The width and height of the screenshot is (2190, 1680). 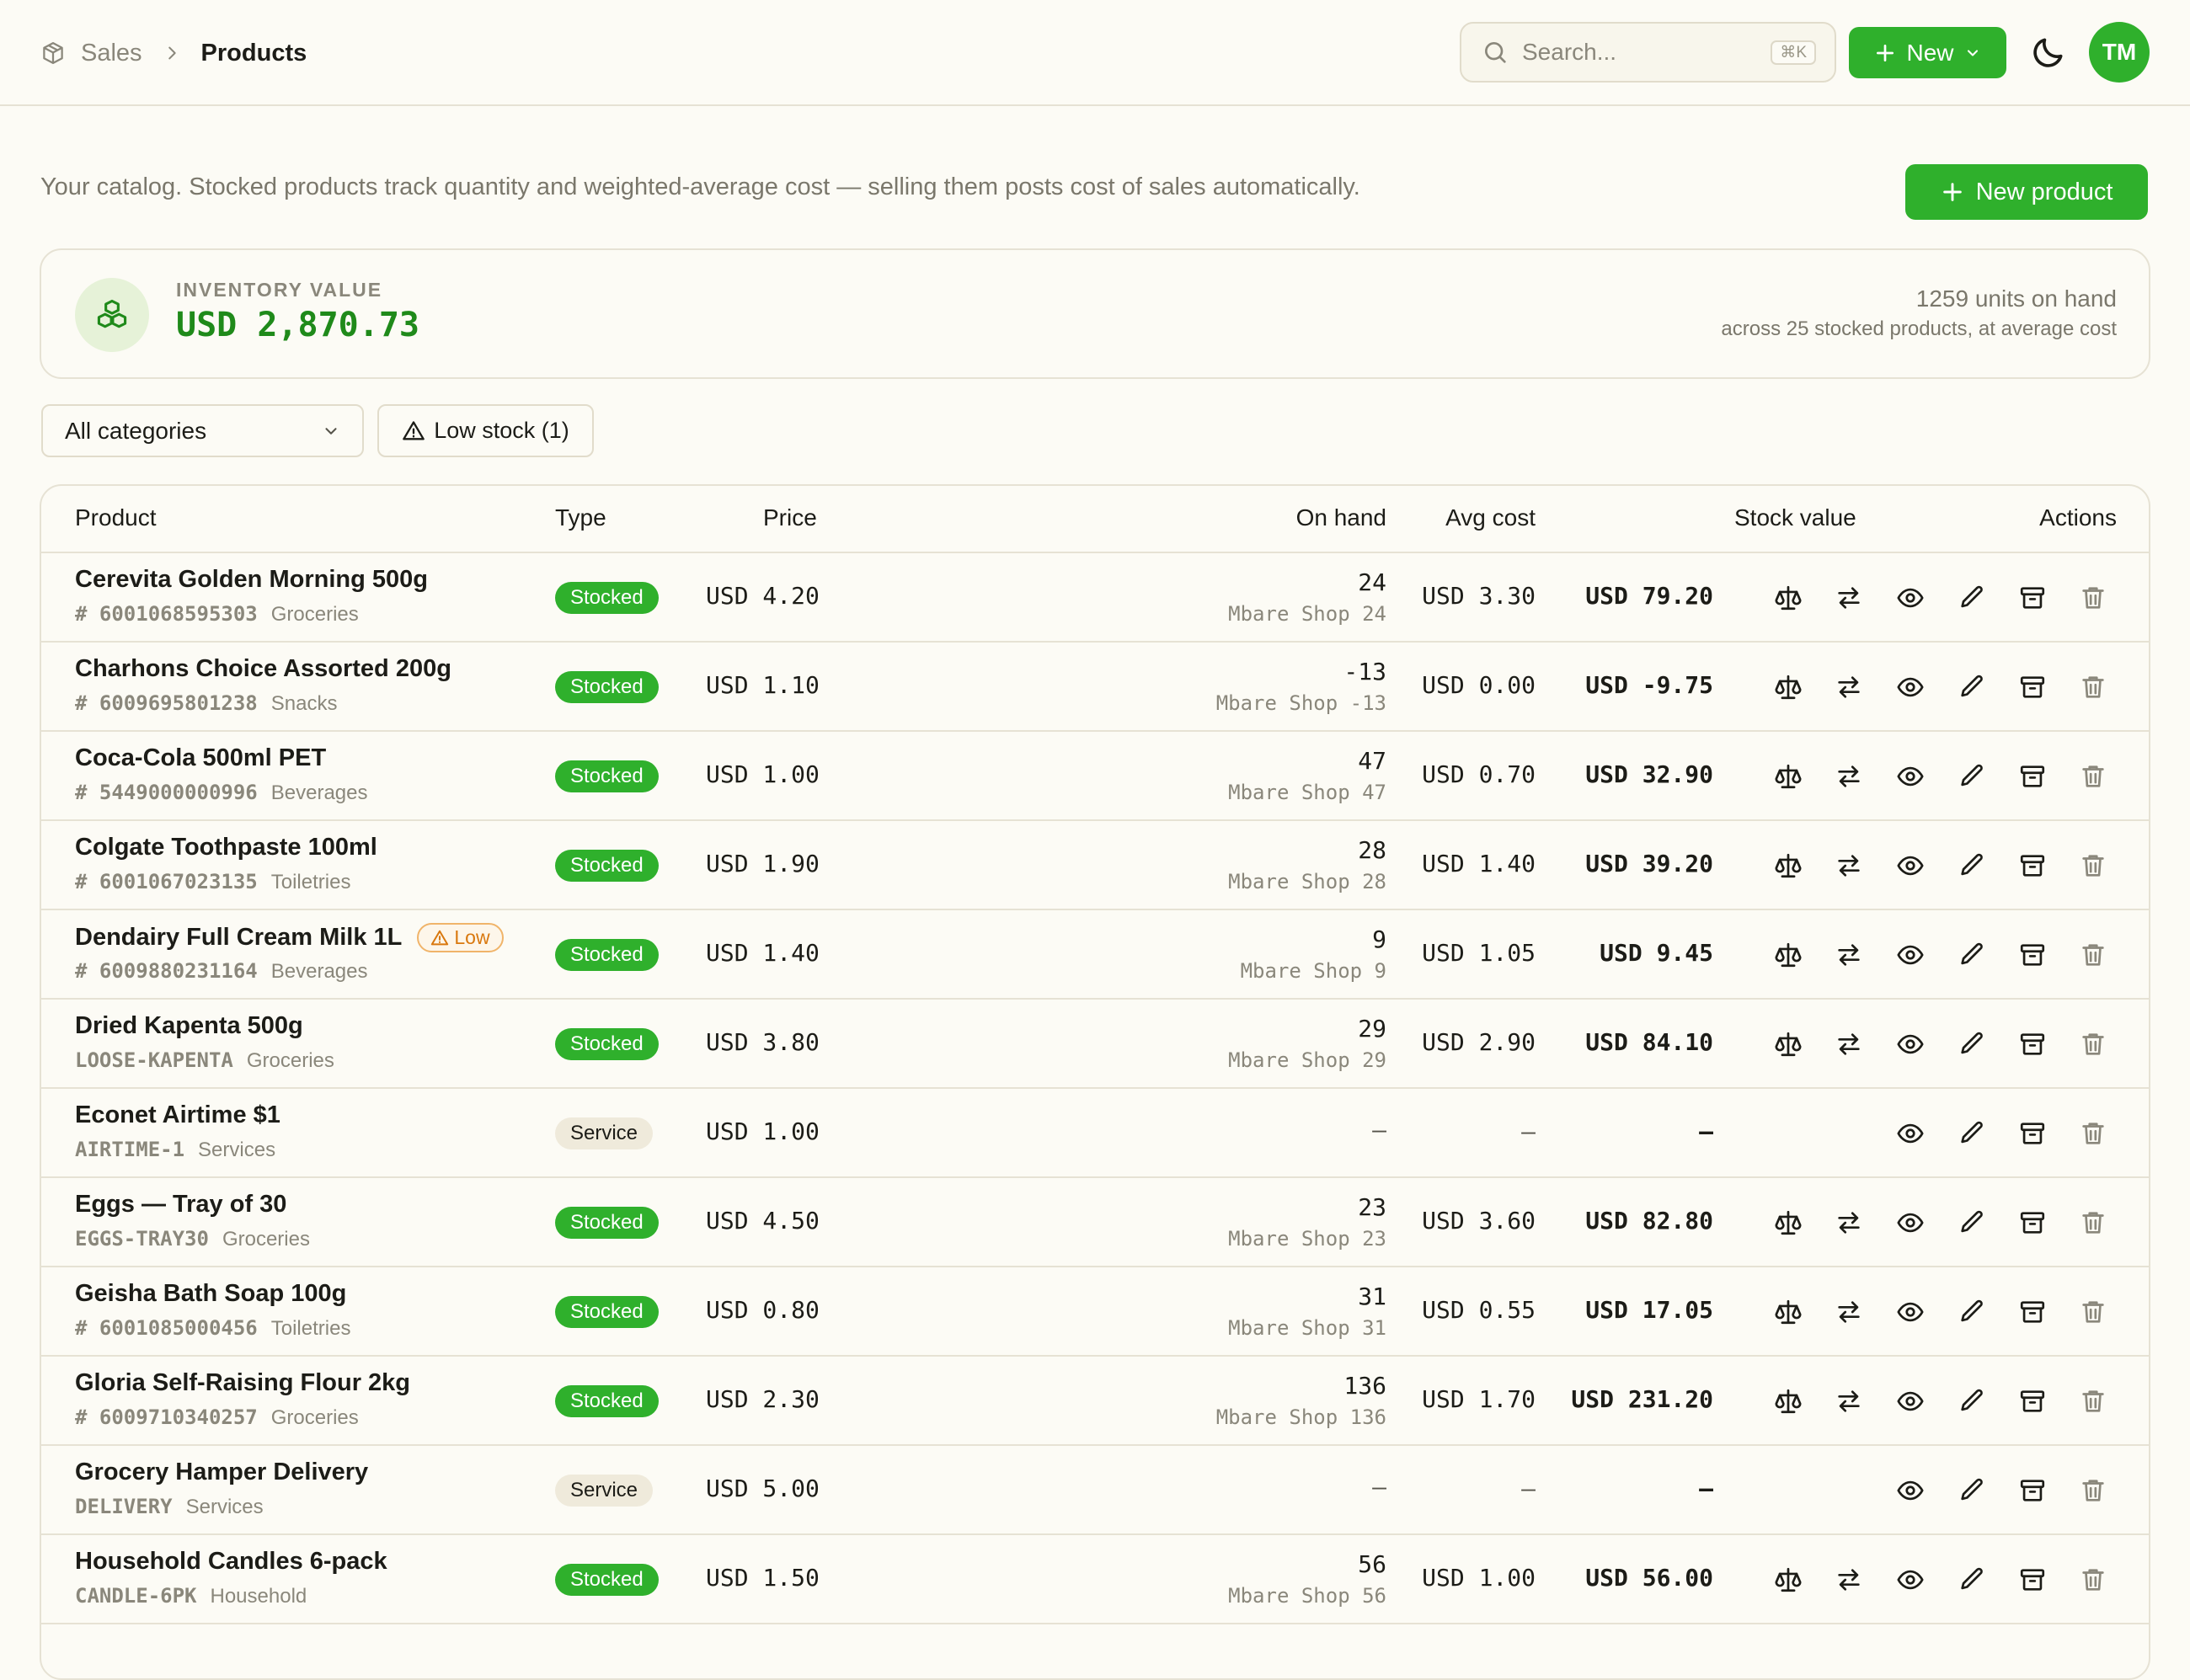 I want to click on column-stock-value: Stock value, so click(x=1795, y=517).